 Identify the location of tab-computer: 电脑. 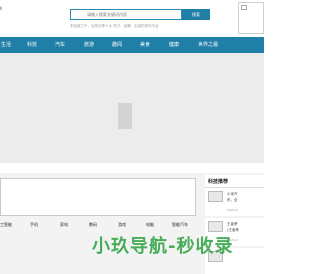
(150, 225).